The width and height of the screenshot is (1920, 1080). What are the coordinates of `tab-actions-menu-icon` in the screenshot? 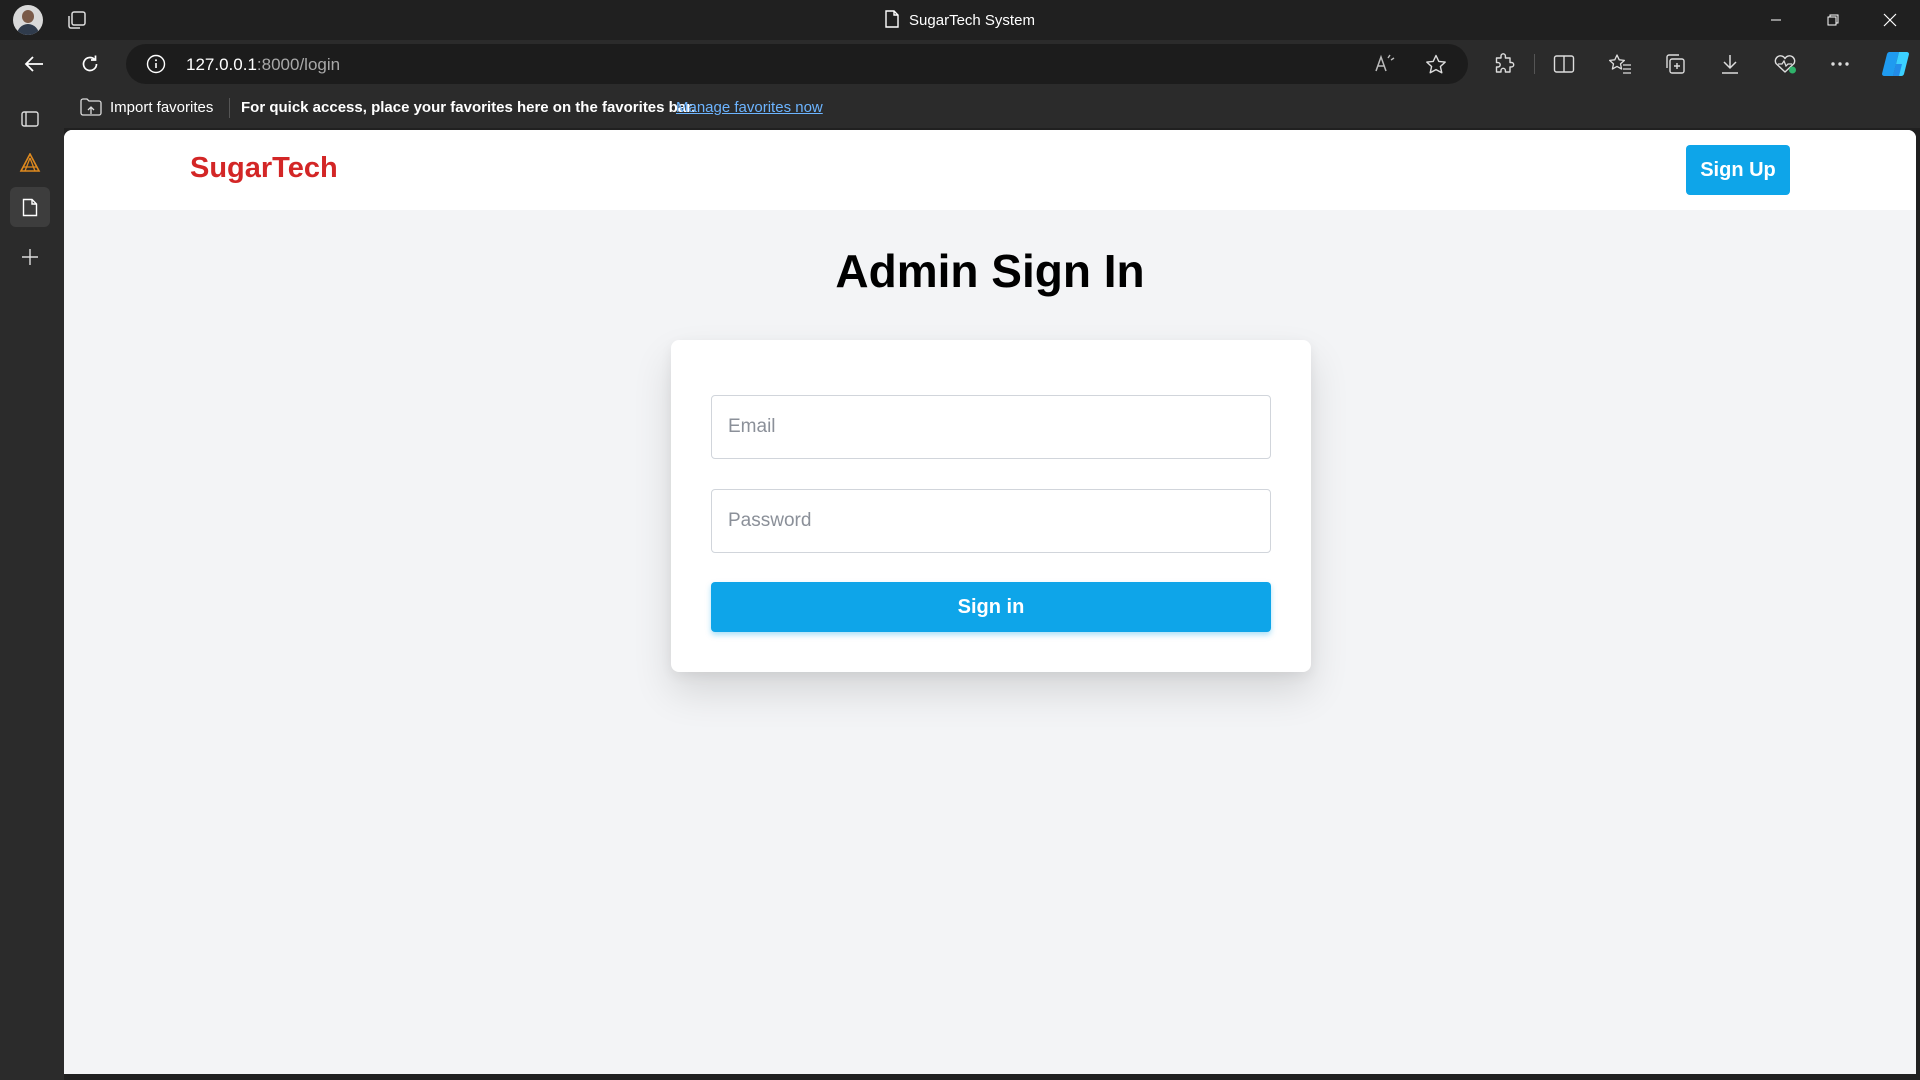 It's located at (30, 119).